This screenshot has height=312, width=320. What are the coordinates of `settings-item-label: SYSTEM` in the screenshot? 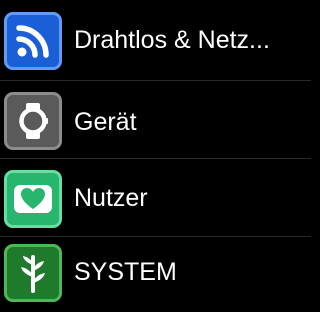 It's located at (125, 272).